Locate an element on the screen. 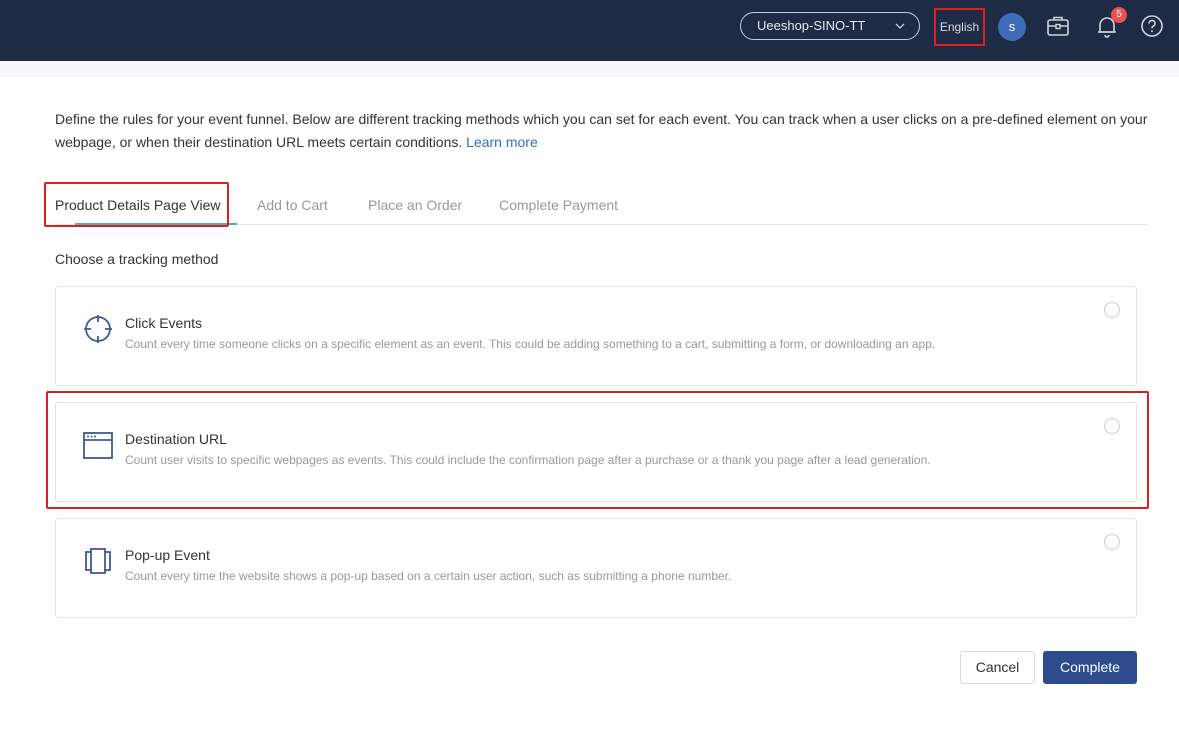 The image size is (1179, 729). tab-highlight-box is located at coordinates (136, 204).